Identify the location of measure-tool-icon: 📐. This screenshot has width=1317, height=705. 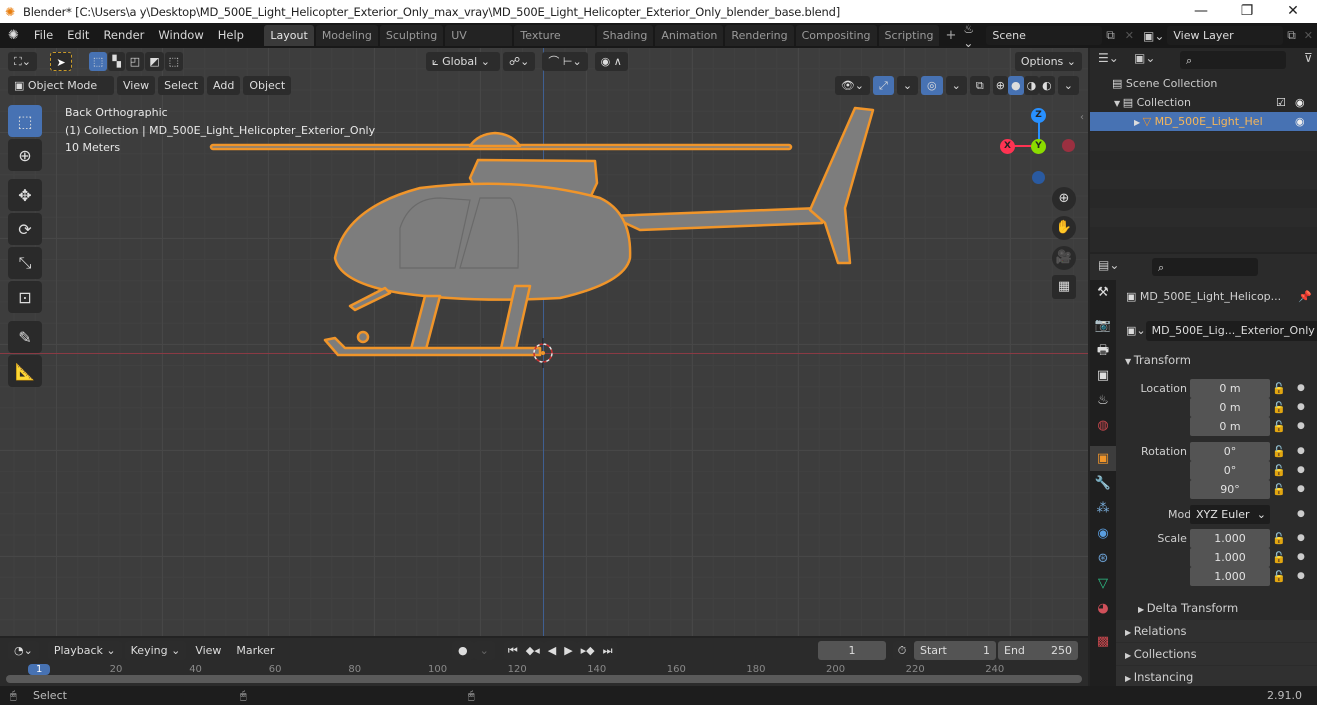
(25, 371).